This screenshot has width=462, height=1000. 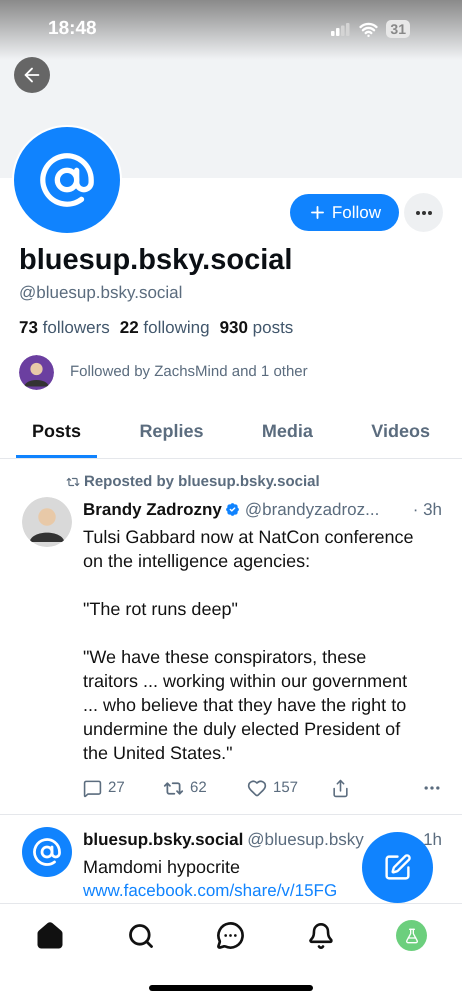 I want to click on post-text: "We have these conspirators, these traitors ... working within our government ... who believe that they have the right to undermine the duly elected President of the United States.", so click(x=245, y=705).